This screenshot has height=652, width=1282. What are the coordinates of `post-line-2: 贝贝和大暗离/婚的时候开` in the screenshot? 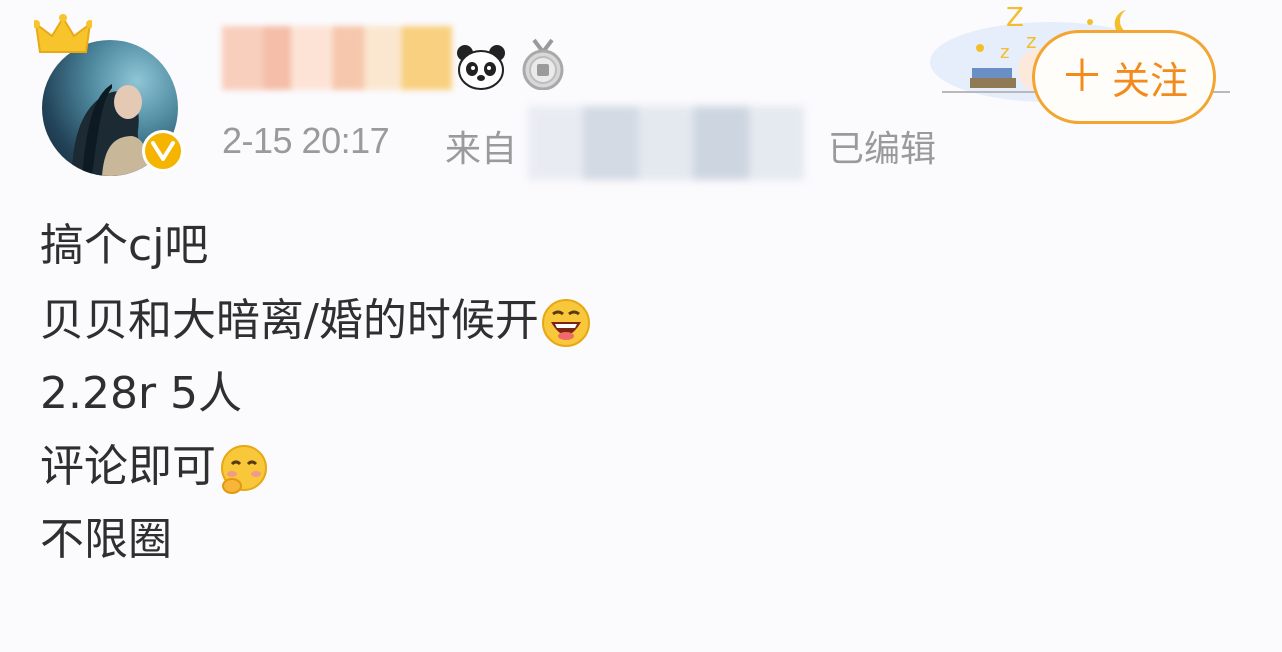 It's located at (315, 323).